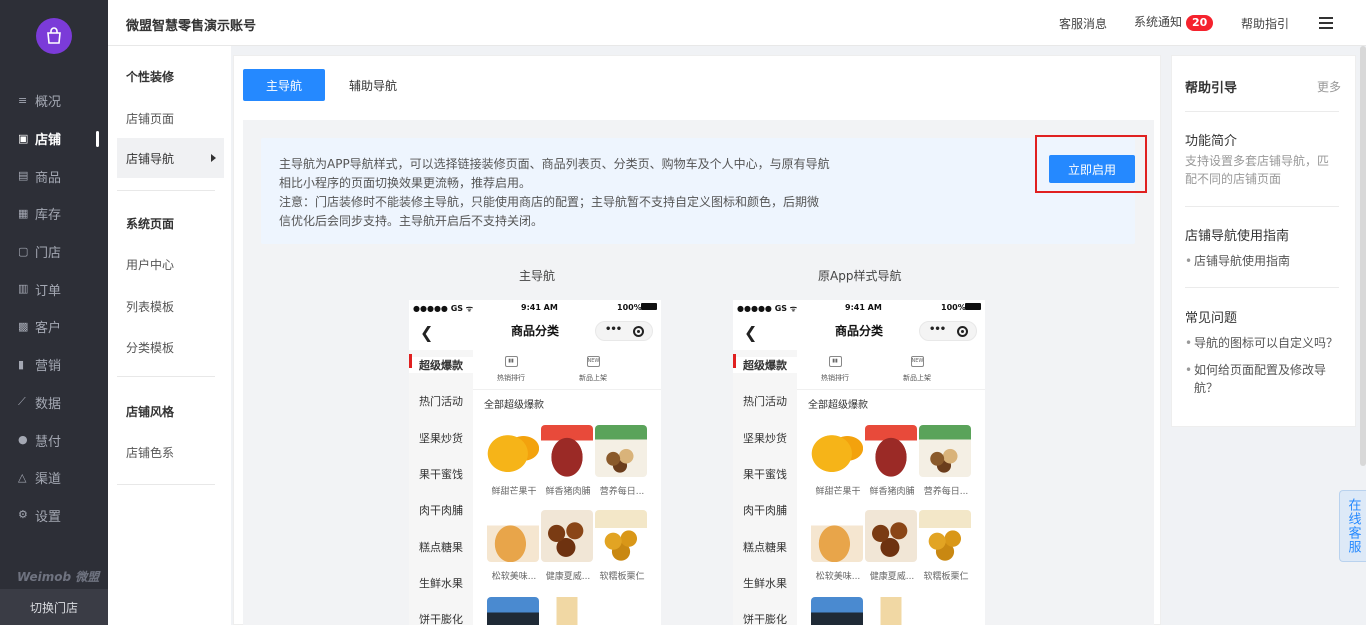  I want to click on new-tag-icon: NEW, so click(593, 361).